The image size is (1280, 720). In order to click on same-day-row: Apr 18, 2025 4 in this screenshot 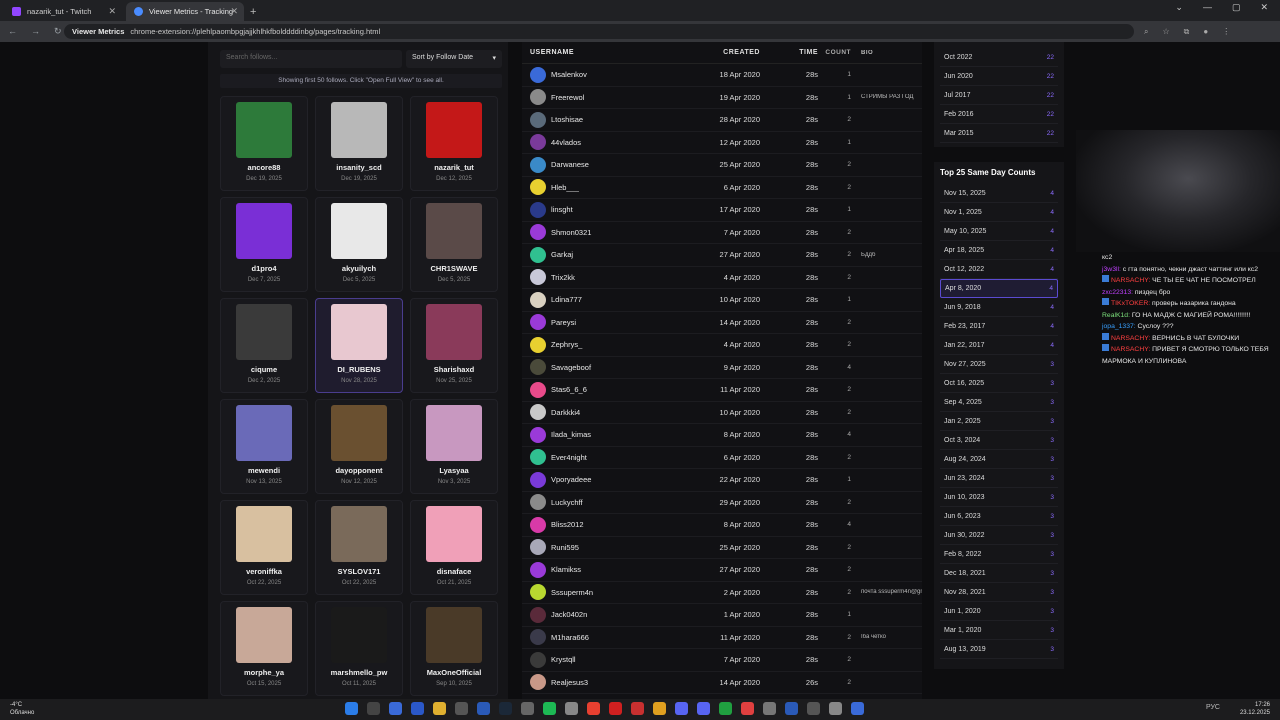, I will do `click(999, 250)`.